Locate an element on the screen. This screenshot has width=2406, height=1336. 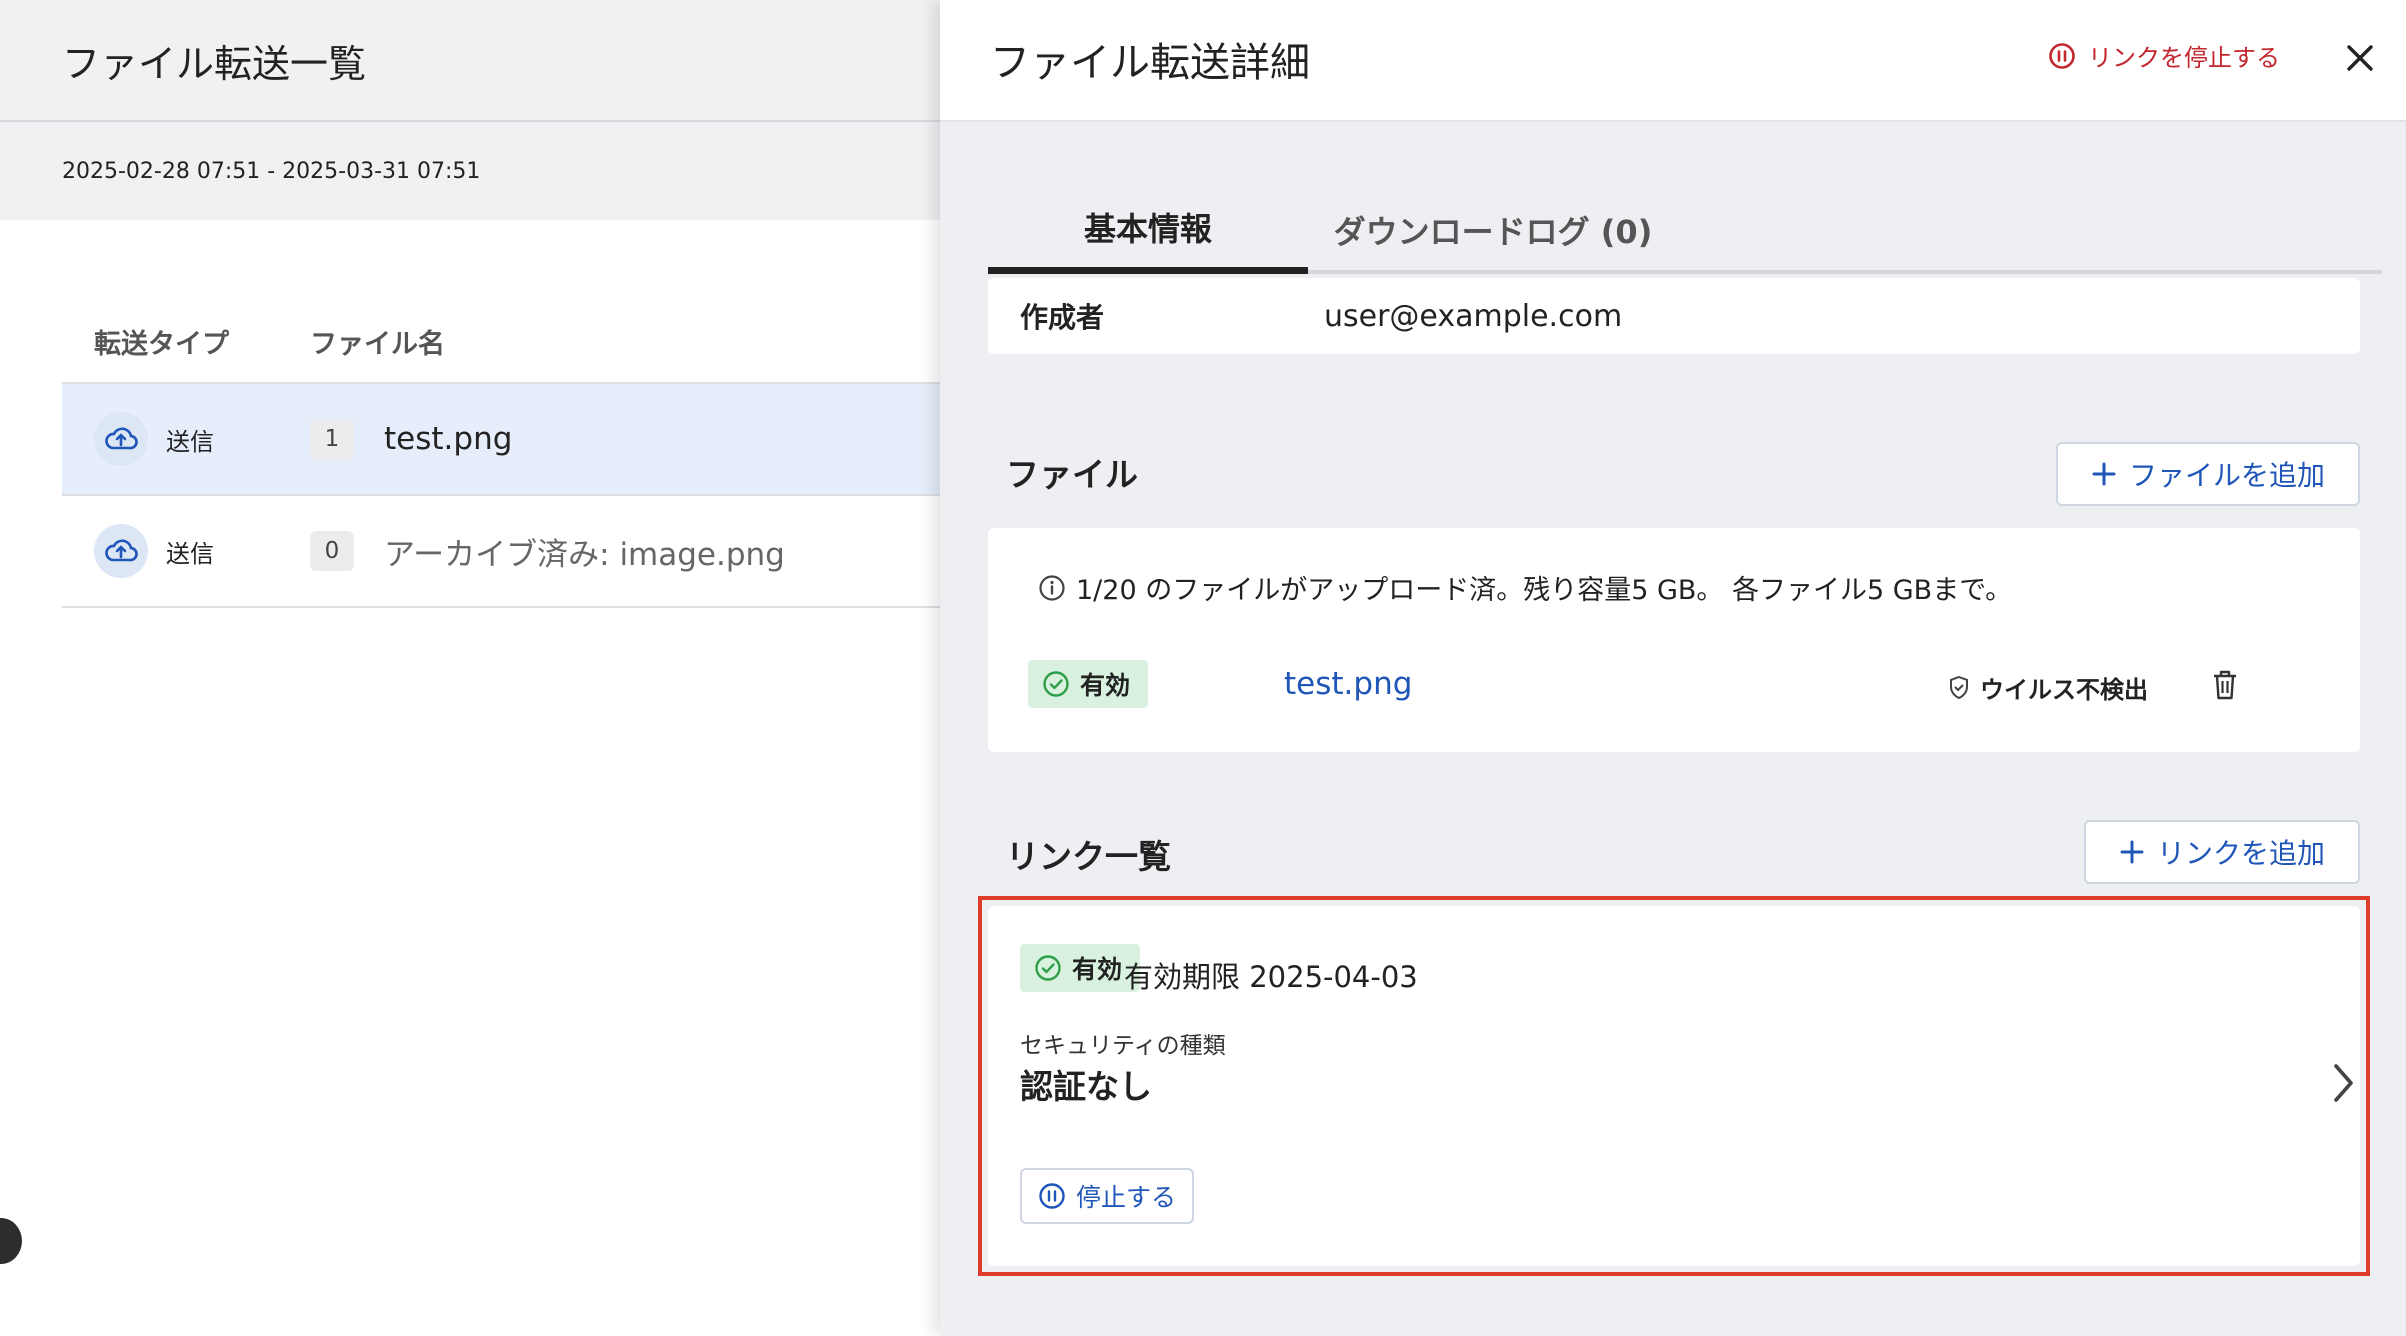
table-row: 送信 1 test.png is located at coordinates (501, 440).